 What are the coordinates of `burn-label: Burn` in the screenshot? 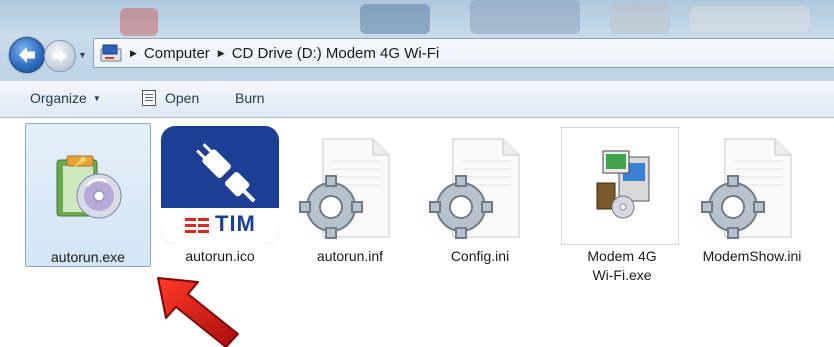 It's located at (250, 98).